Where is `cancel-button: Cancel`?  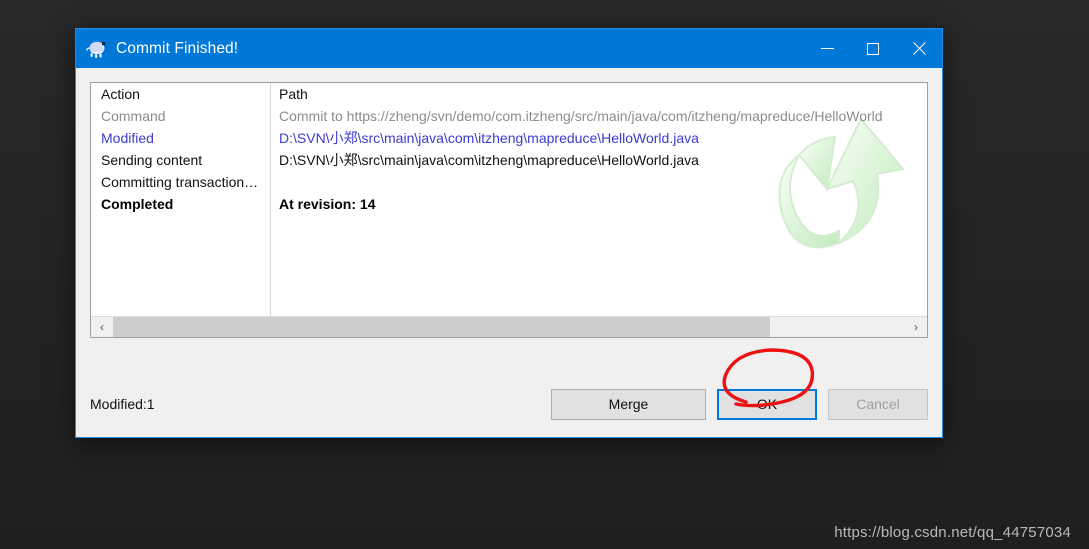
cancel-button: Cancel is located at coordinates (878, 404).